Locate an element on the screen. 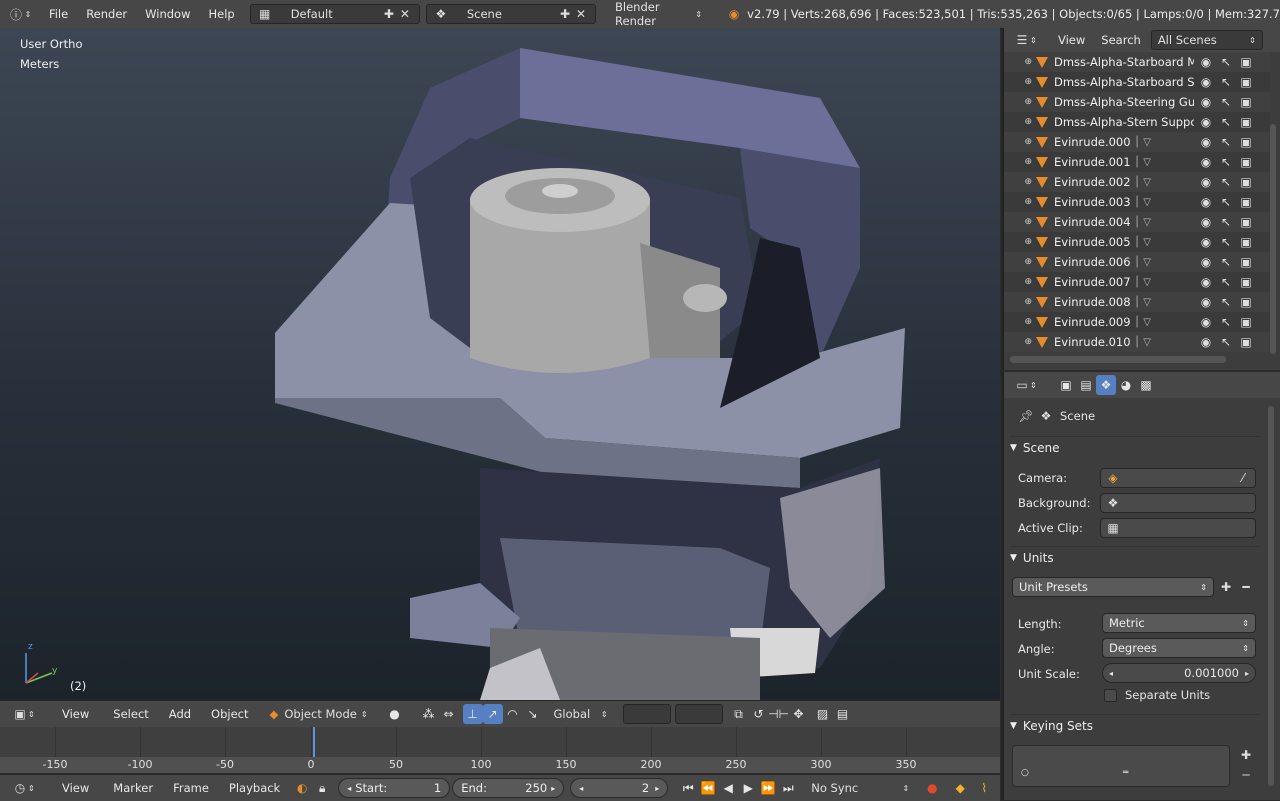 Image resolution: width=1280 pixels, height=801 pixels. list-item: ⊕ Evinrude.009 │ ▽ ◉ ↖ ▣ is located at coordinates (1137, 322).